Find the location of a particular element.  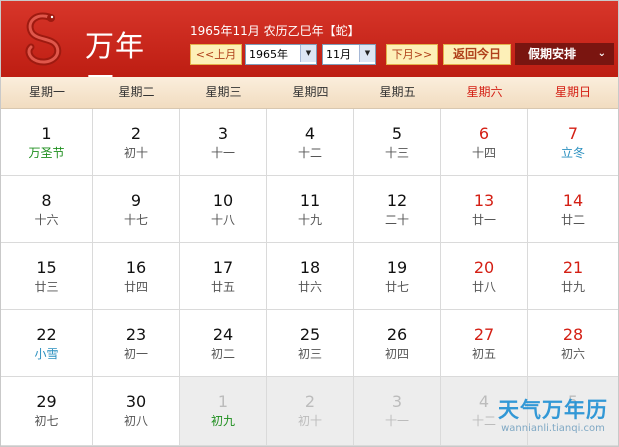

day-cell: 20 廿八 is located at coordinates (484, 276).